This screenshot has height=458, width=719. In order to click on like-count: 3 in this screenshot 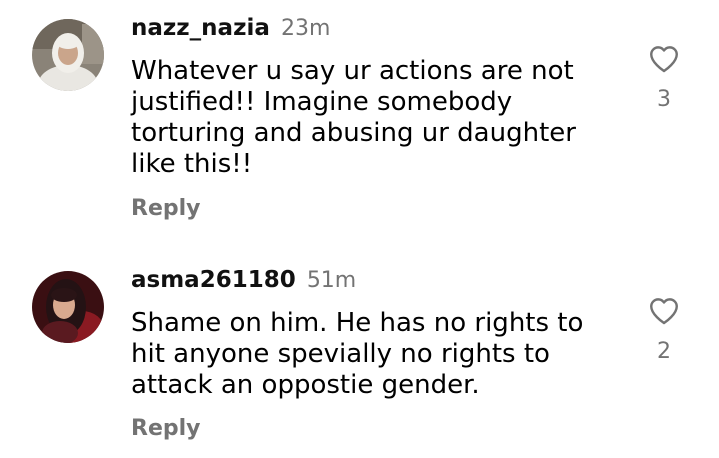, I will do `click(664, 99)`.